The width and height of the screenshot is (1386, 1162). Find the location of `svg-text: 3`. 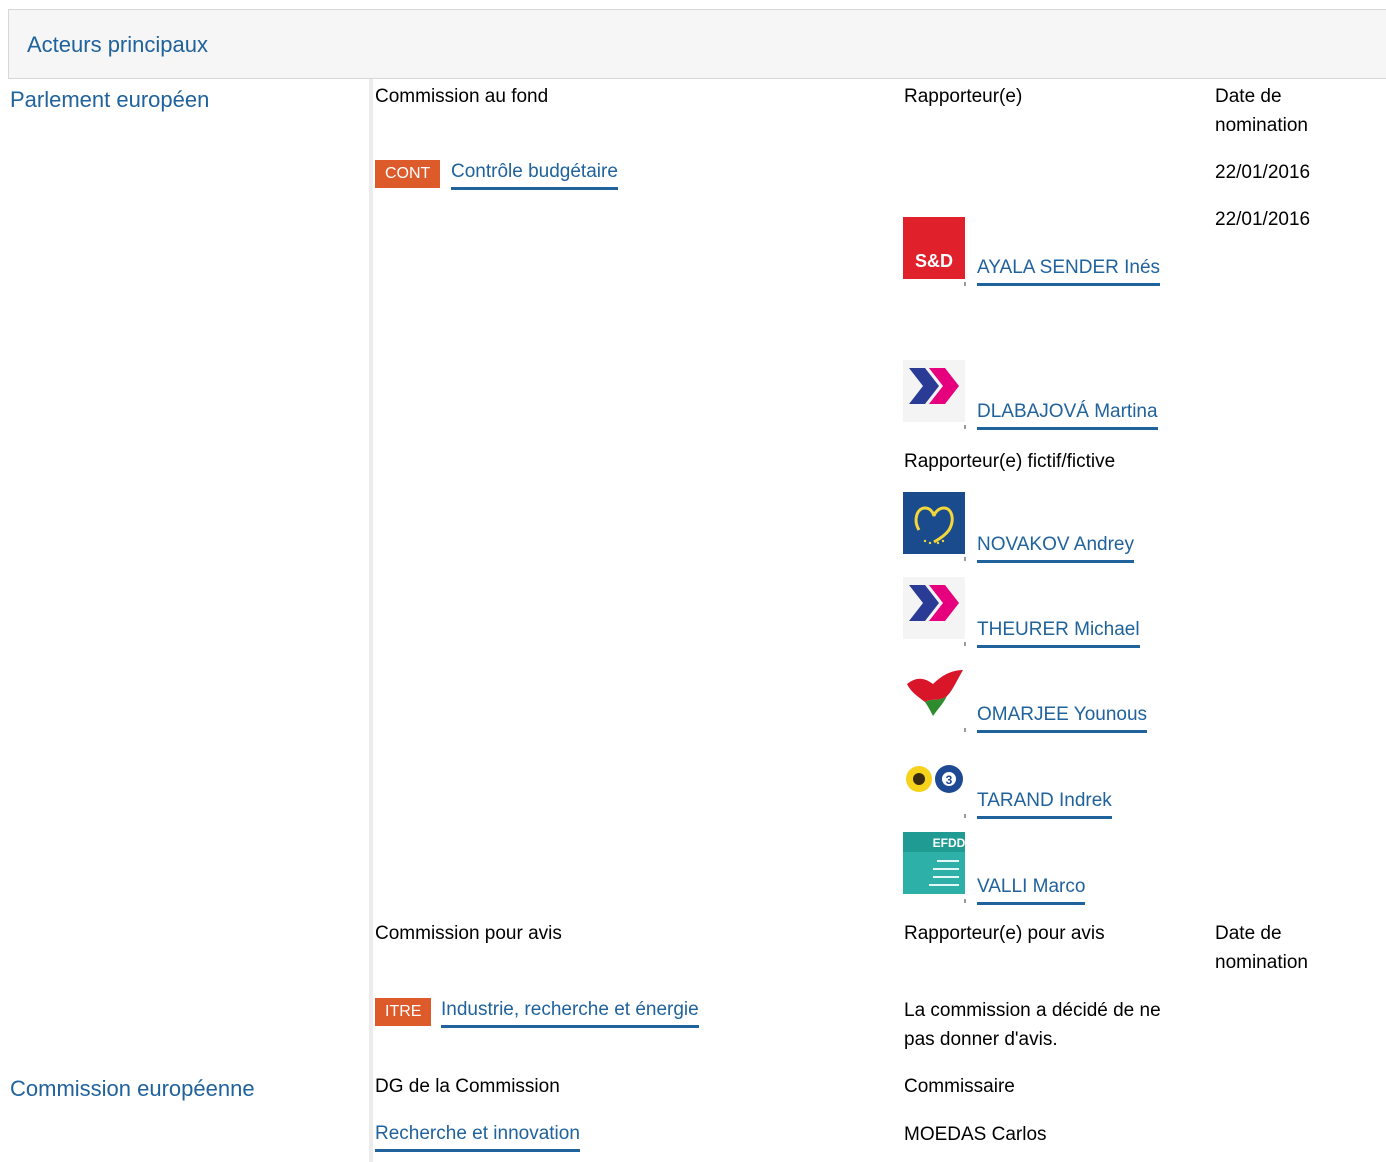

svg-text: 3 is located at coordinates (949, 780).